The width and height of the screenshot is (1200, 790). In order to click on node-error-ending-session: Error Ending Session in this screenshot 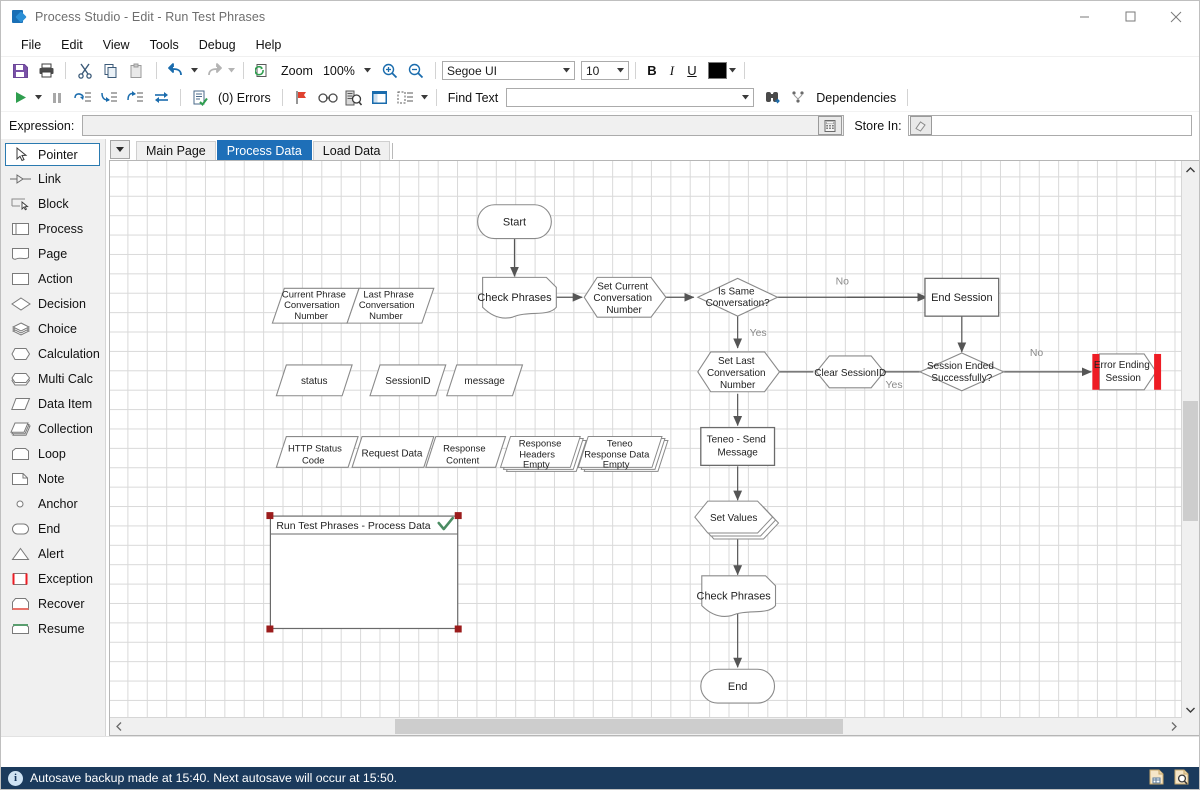, I will do `click(1127, 372)`.